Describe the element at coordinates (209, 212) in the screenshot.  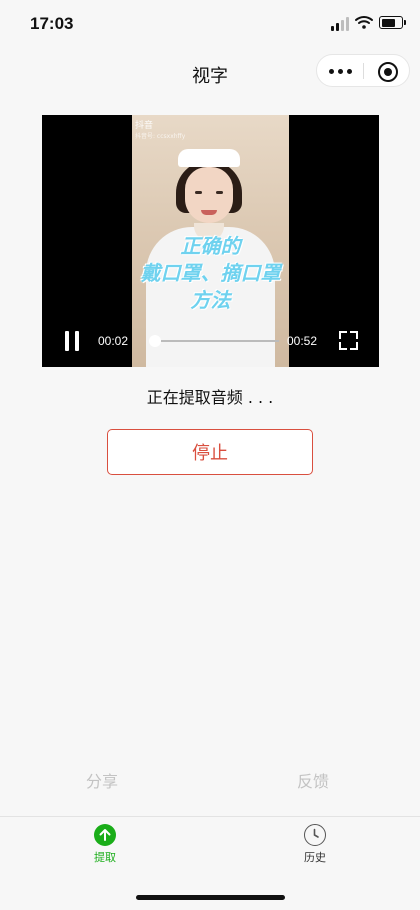
I see `video-figure-mouth` at that location.